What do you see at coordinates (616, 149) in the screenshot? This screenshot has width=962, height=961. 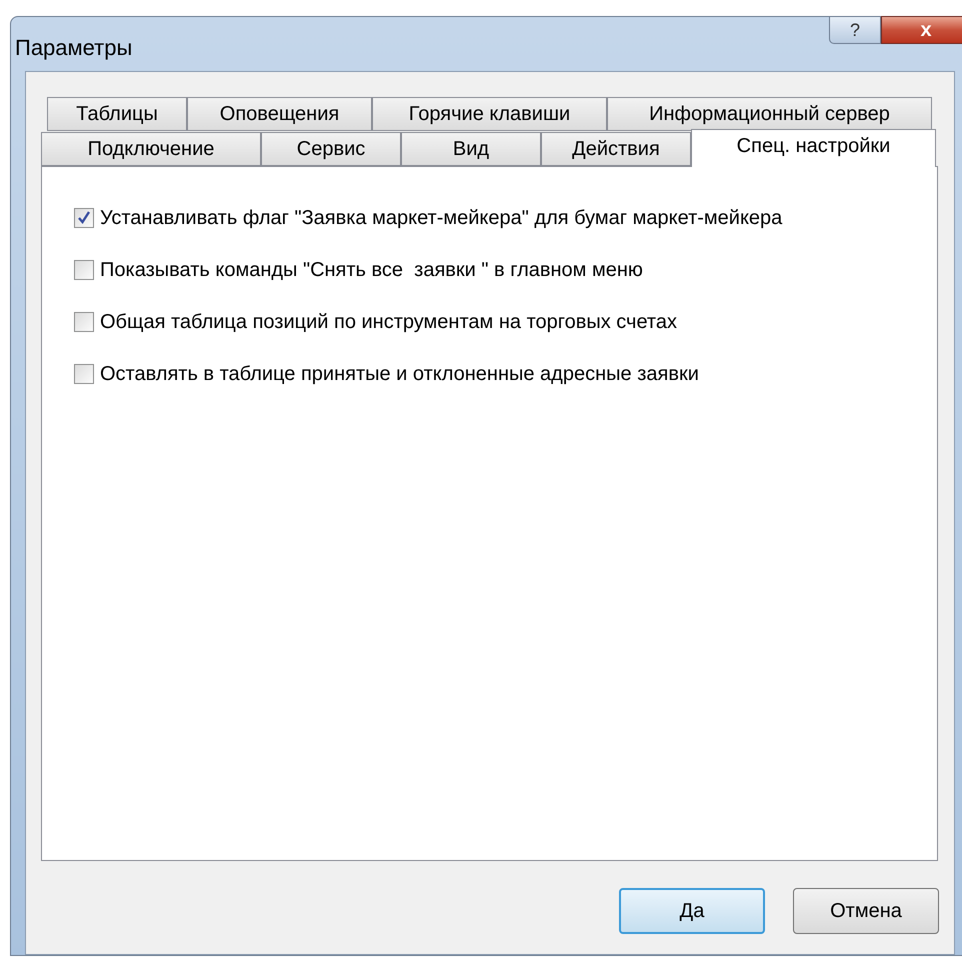 I see `tab: Действия` at bounding box center [616, 149].